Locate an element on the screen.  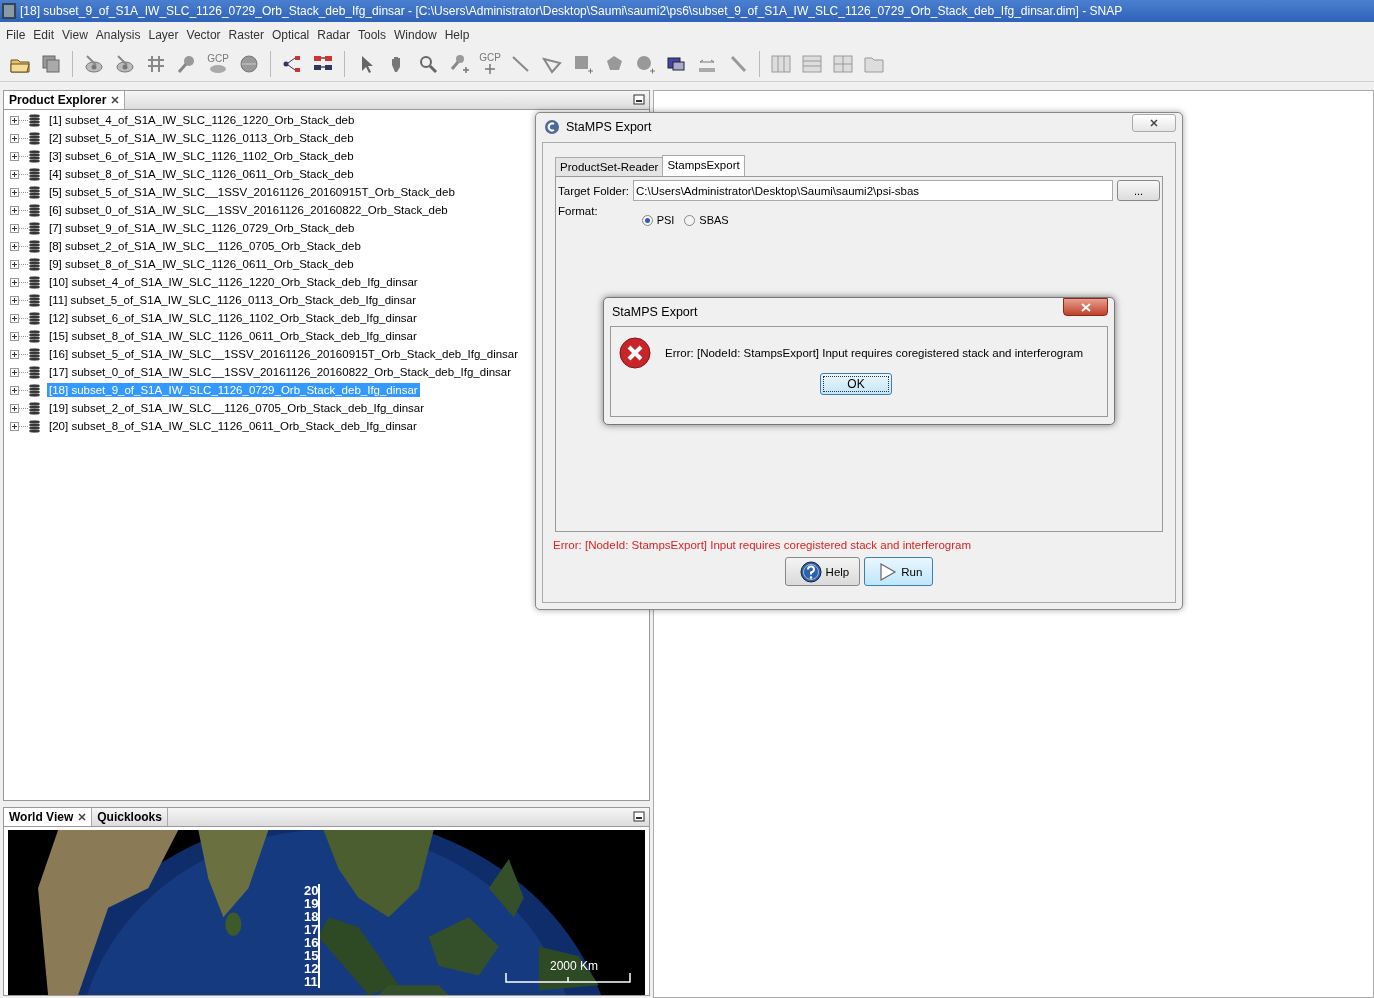
help-icon is located at coordinates (810, 571).